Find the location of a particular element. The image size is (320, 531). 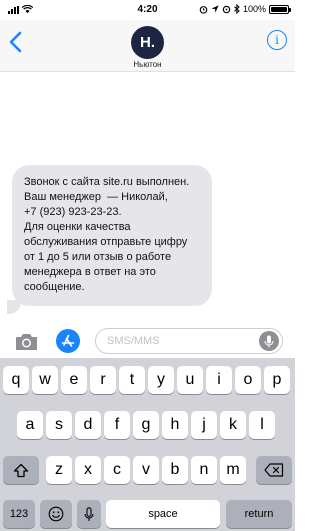

key-t: t is located at coordinates (132, 380).